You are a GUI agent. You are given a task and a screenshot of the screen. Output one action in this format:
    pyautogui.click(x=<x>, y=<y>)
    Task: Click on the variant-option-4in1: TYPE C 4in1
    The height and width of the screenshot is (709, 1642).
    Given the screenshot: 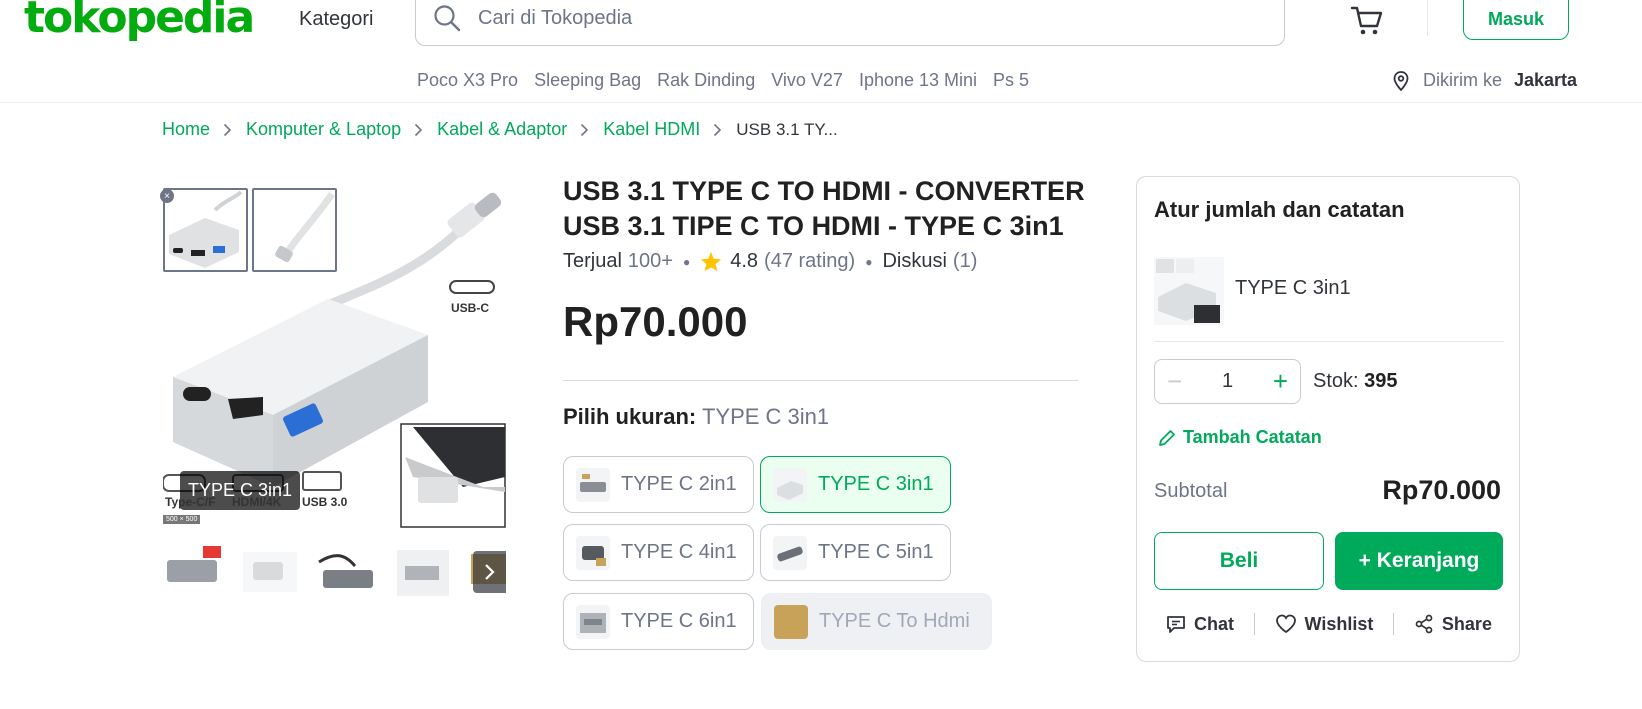 What is the action you would take?
    pyautogui.click(x=658, y=552)
    